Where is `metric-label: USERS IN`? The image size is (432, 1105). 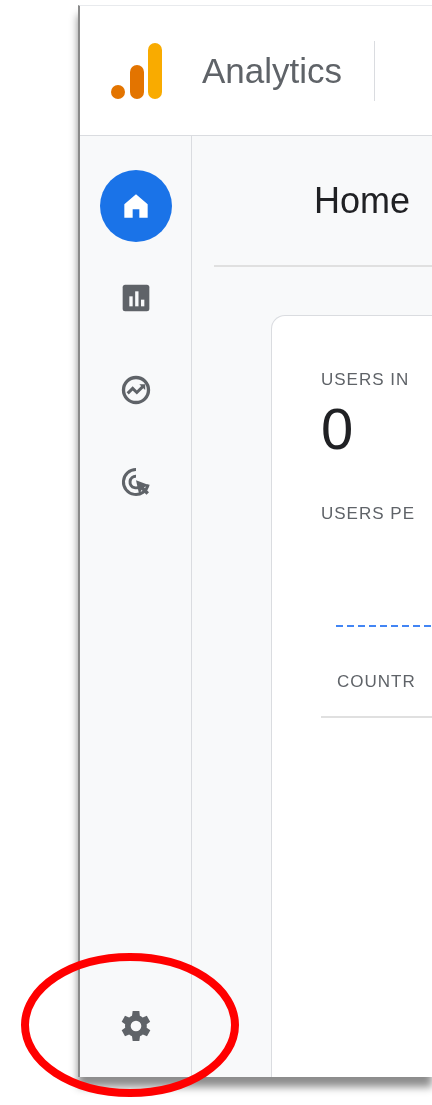
metric-label: USERS IN is located at coordinates (365, 380).